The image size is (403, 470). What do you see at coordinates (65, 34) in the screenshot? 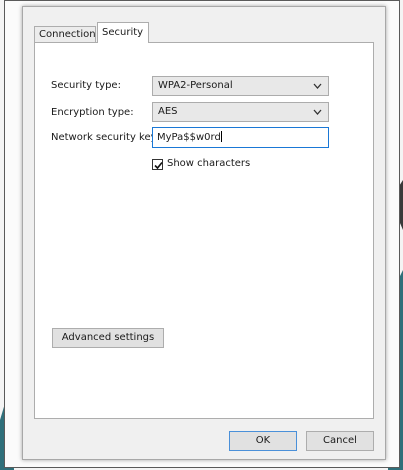
I see `tab-connection: Connection` at bounding box center [65, 34].